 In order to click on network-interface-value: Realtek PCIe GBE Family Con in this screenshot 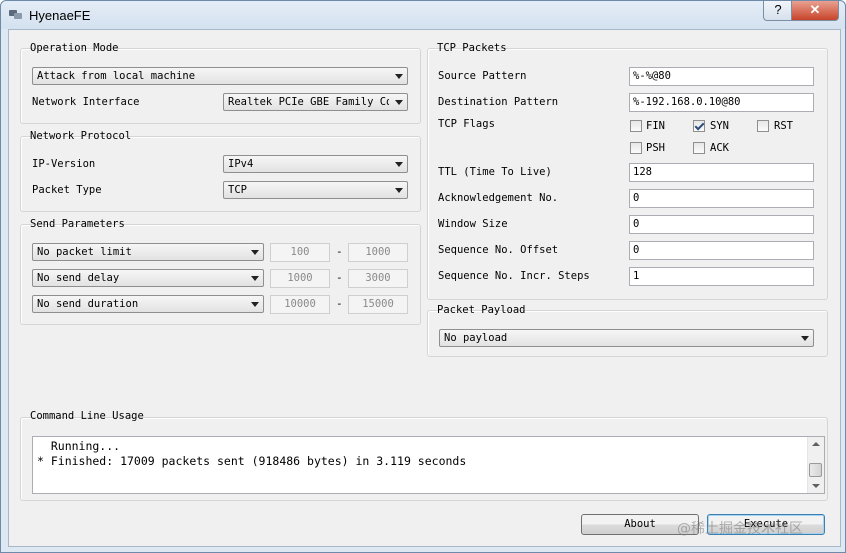, I will do `click(308, 102)`.